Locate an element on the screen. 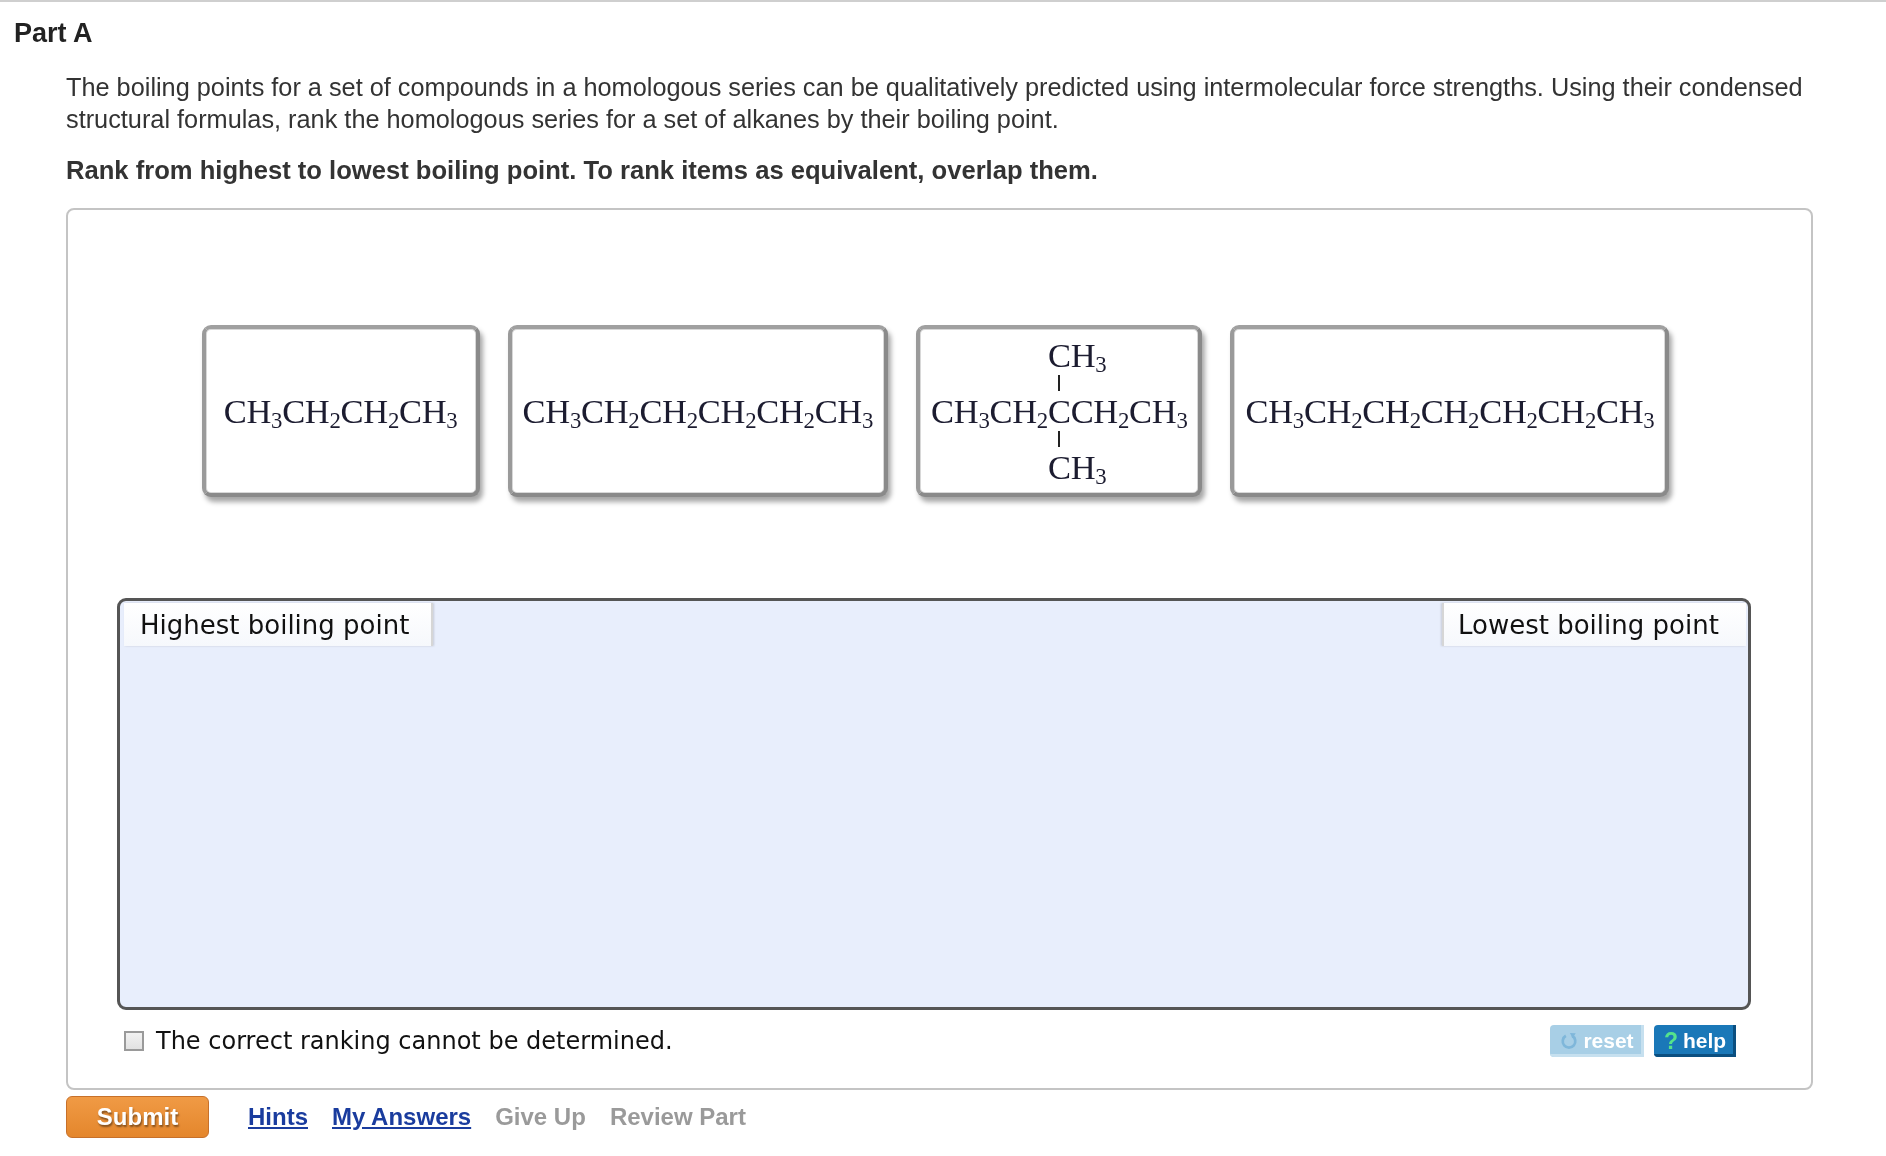 Image resolution: width=1886 pixels, height=1156 pixels. ranking-start-label: Highest boiling point is located at coordinates (278, 624).